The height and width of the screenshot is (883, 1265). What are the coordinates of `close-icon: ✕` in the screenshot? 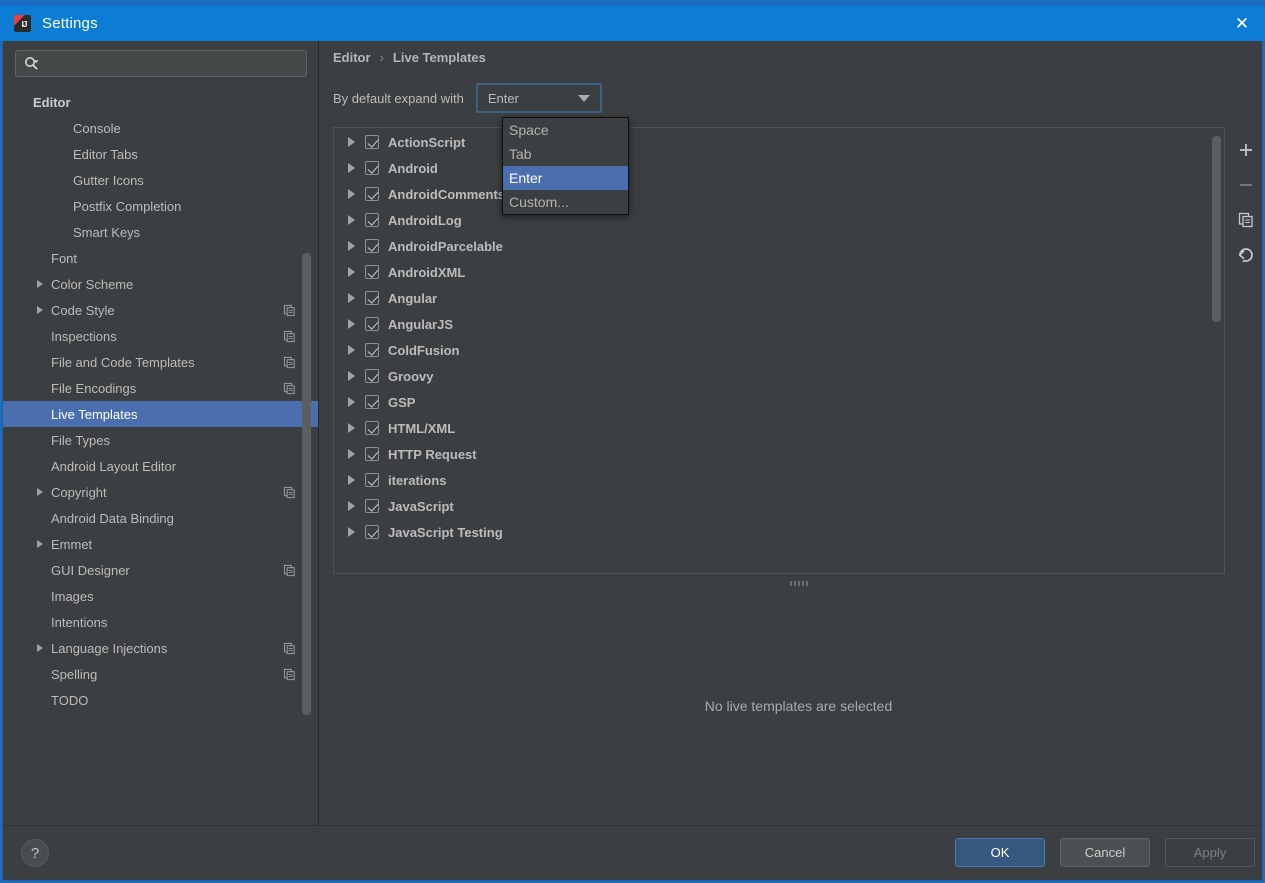 It's located at (1242, 23).